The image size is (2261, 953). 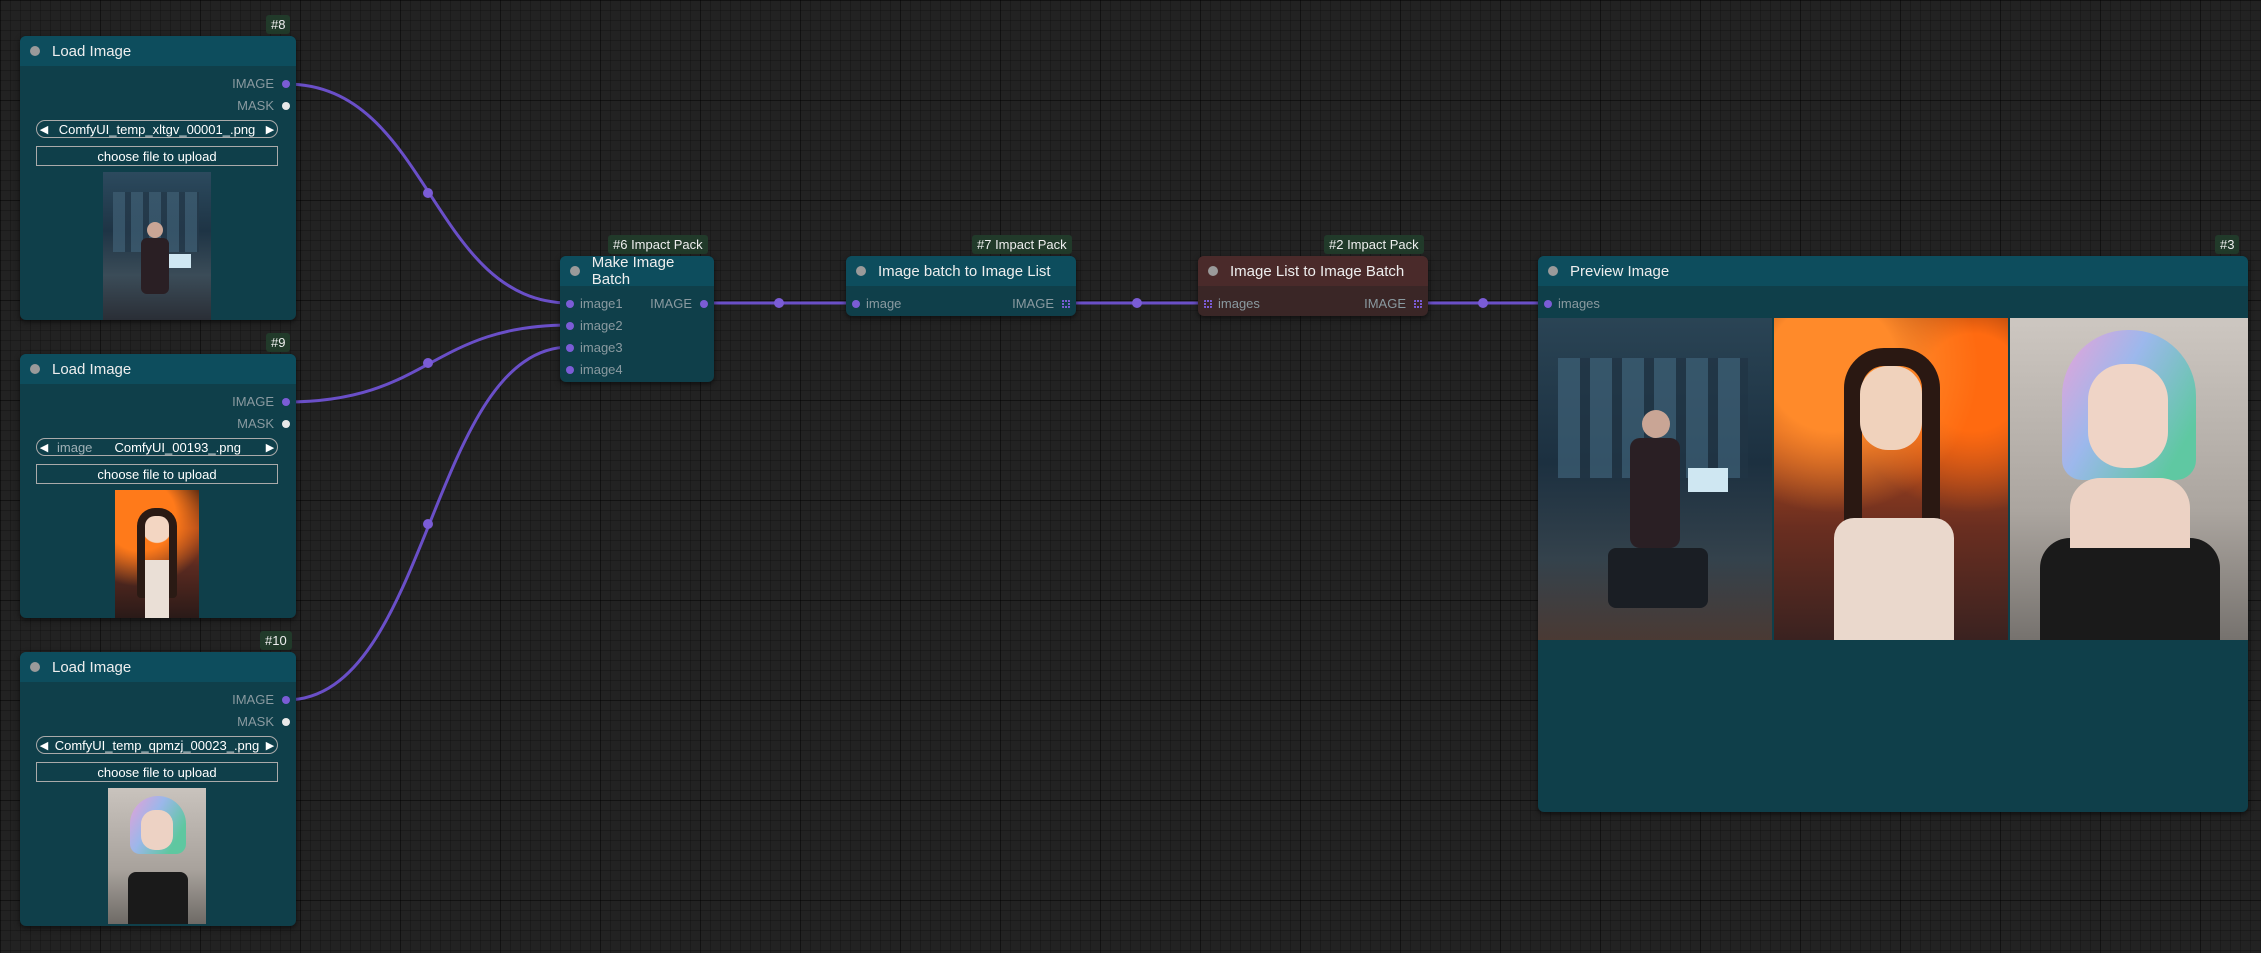 I want to click on image-combo: ◀ image ComfyUI_00193_.png ▶, so click(x=157, y=447).